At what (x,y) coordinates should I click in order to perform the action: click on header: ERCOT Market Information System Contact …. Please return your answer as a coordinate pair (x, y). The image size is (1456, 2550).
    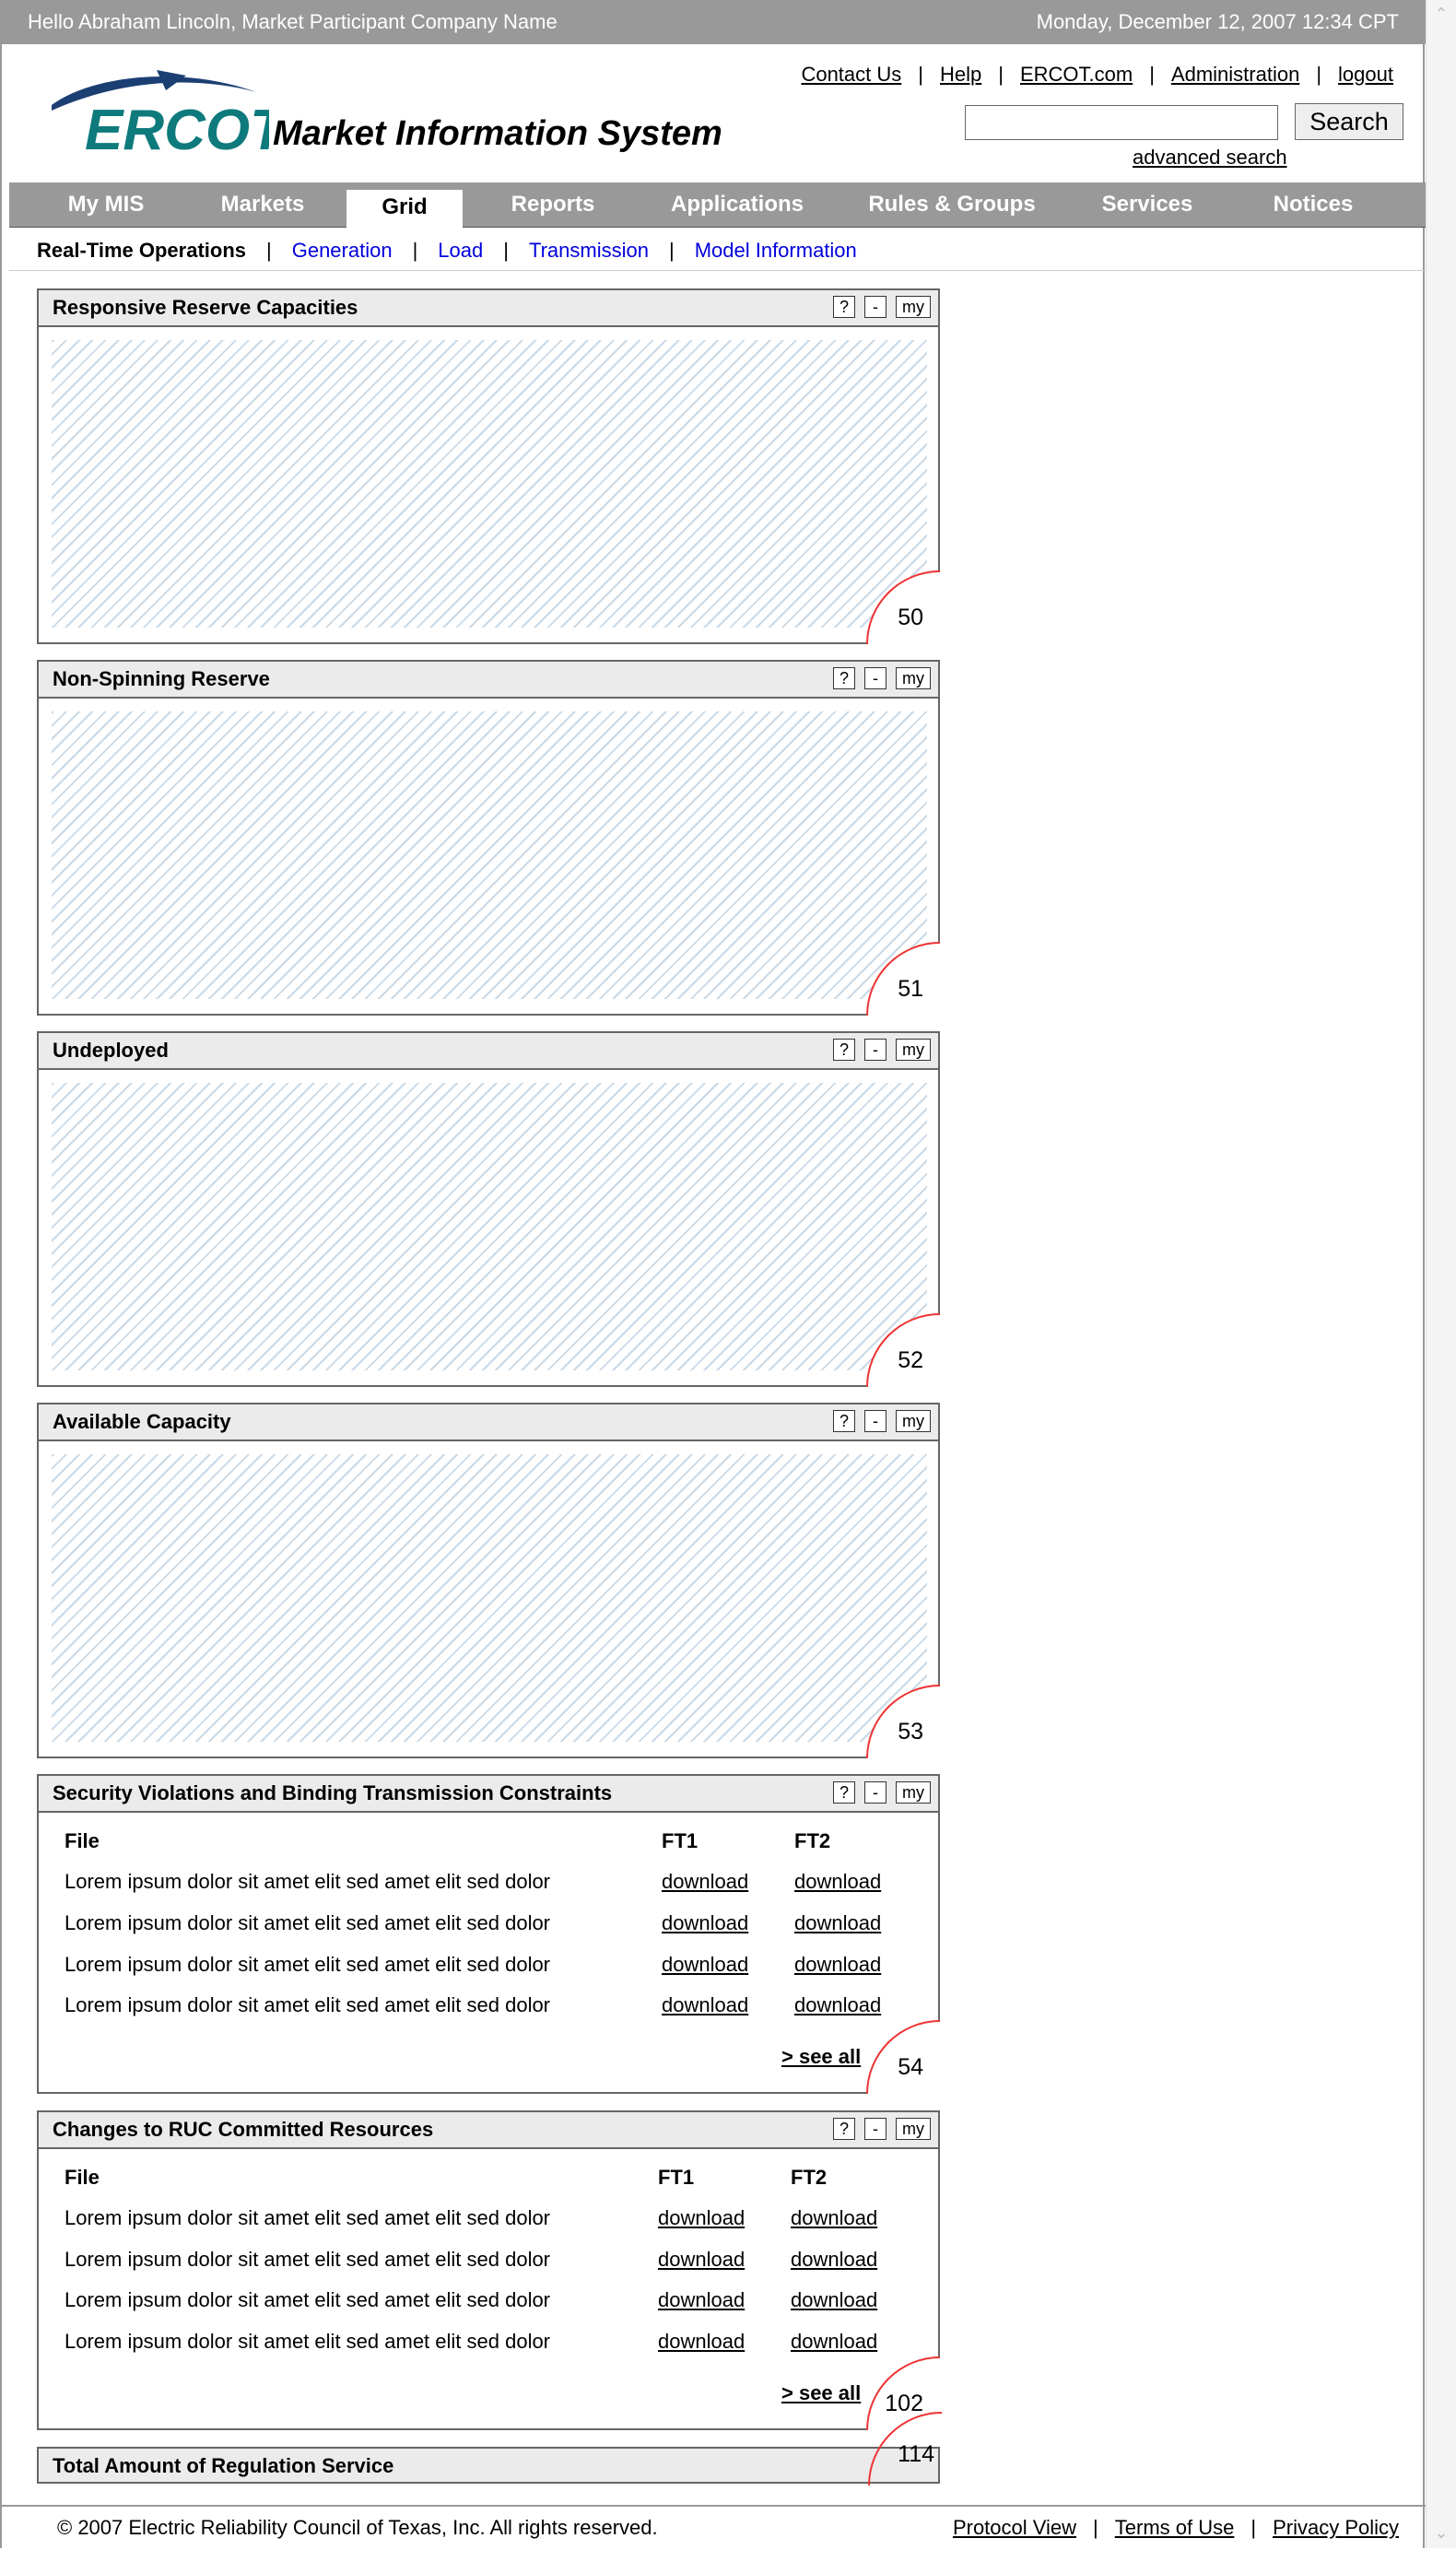
    Looking at the image, I should click on (714, 113).